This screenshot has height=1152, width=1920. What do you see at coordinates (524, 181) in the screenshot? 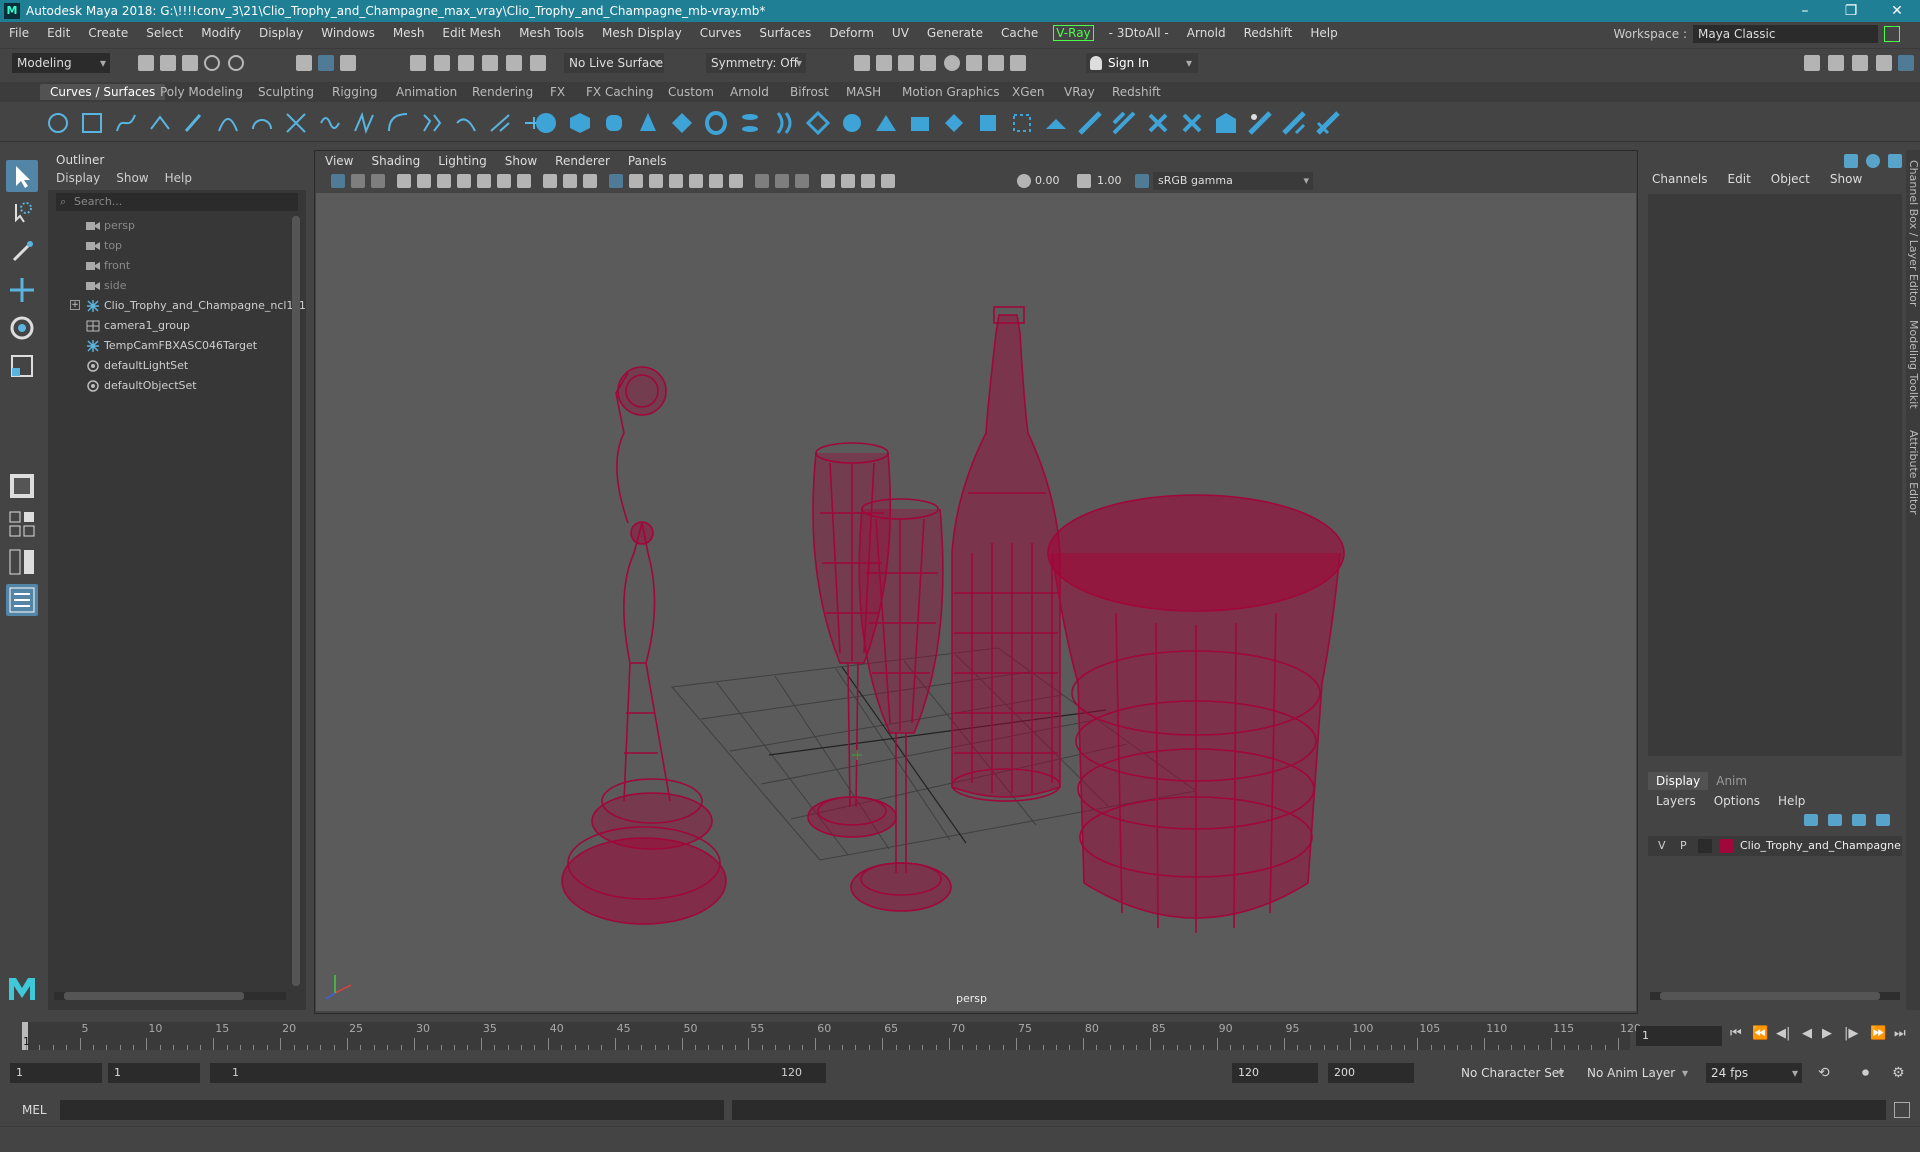
I see `field-chart-icon` at bounding box center [524, 181].